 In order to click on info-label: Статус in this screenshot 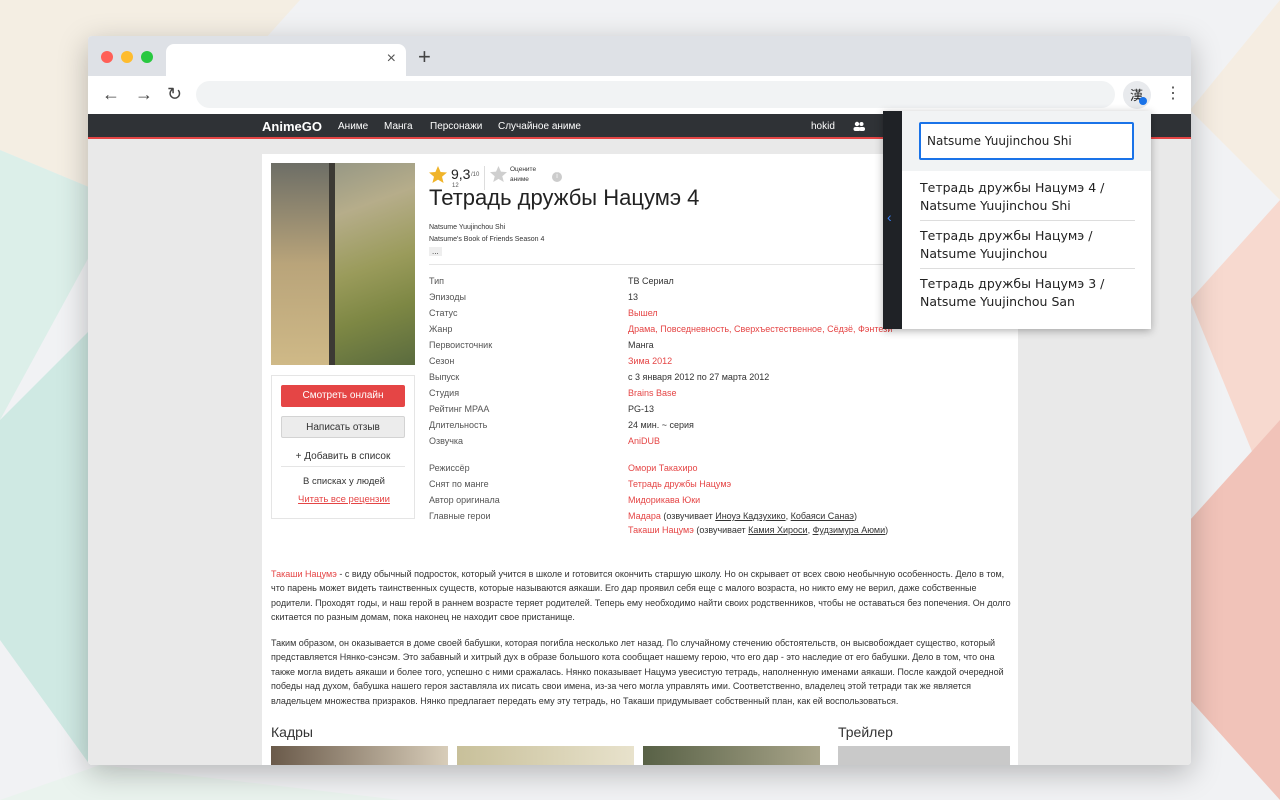, I will do `click(443, 313)`.